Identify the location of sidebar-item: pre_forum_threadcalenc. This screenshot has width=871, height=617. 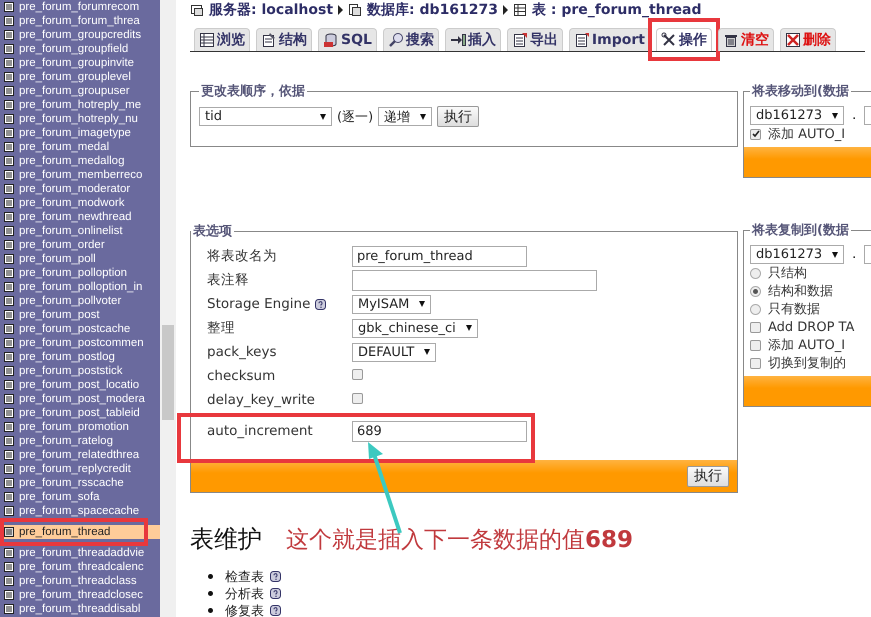
(80, 567).